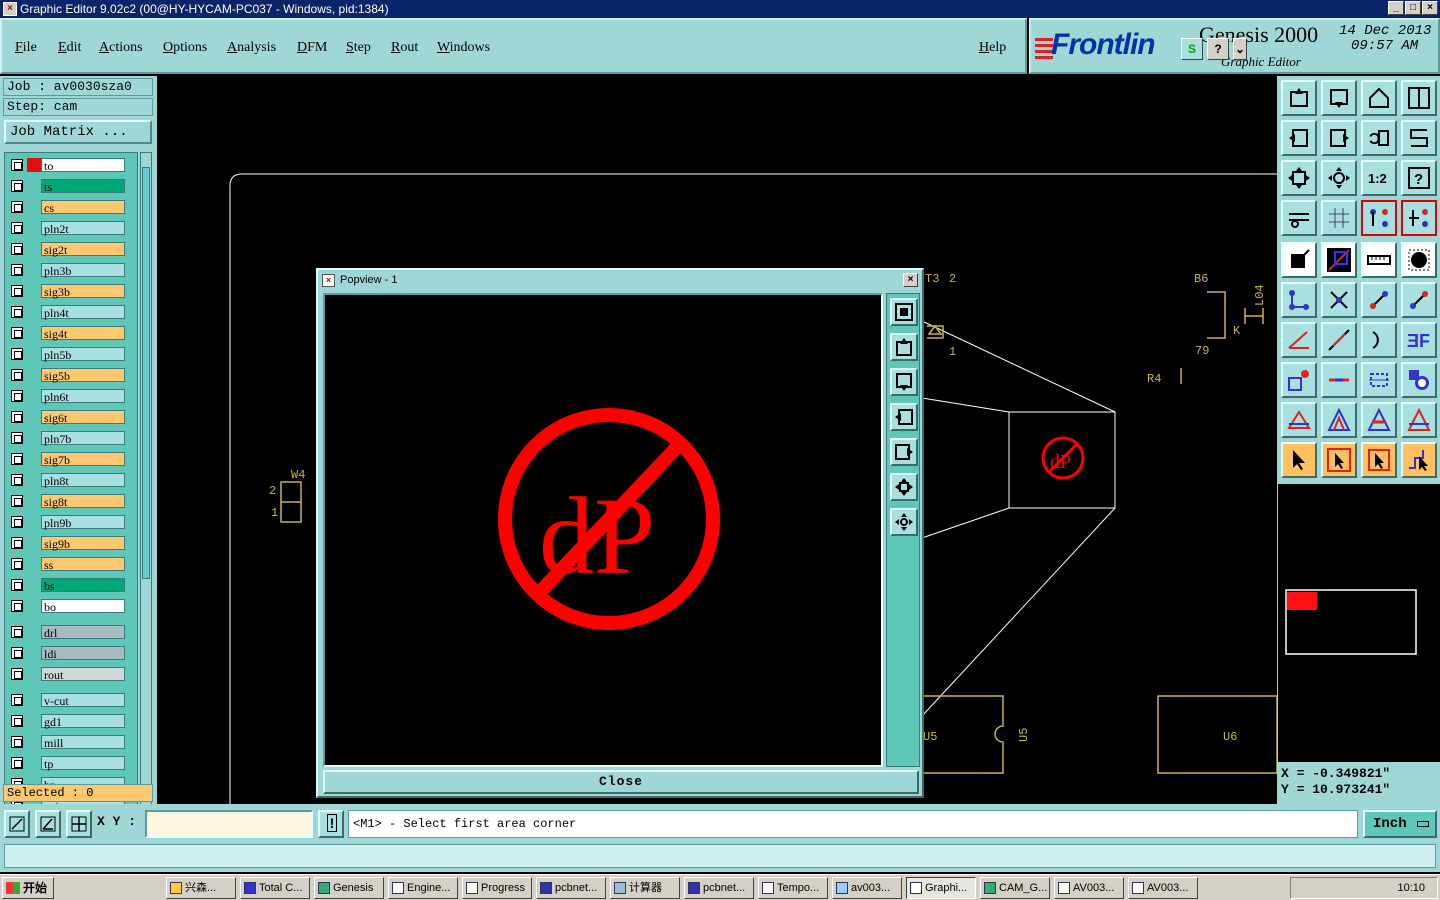 The image size is (1440, 900). I want to click on tool-zoom-fit, so click(1299, 178).